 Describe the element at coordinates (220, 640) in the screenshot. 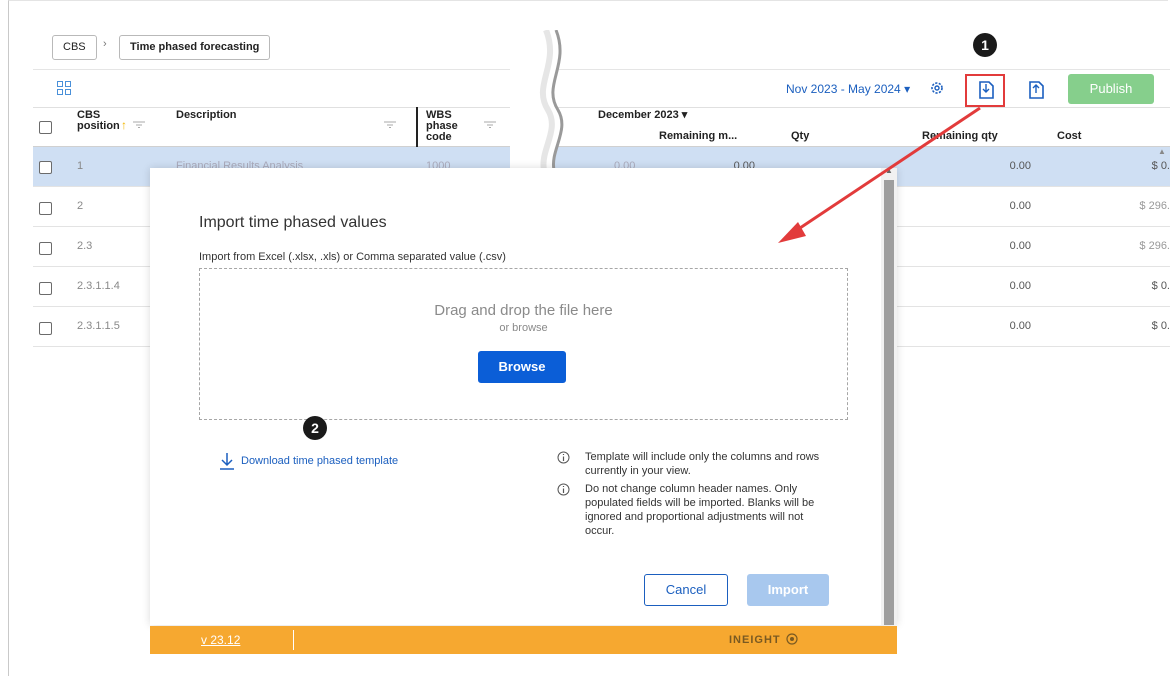

I see `version-link: v 23.12` at that location.